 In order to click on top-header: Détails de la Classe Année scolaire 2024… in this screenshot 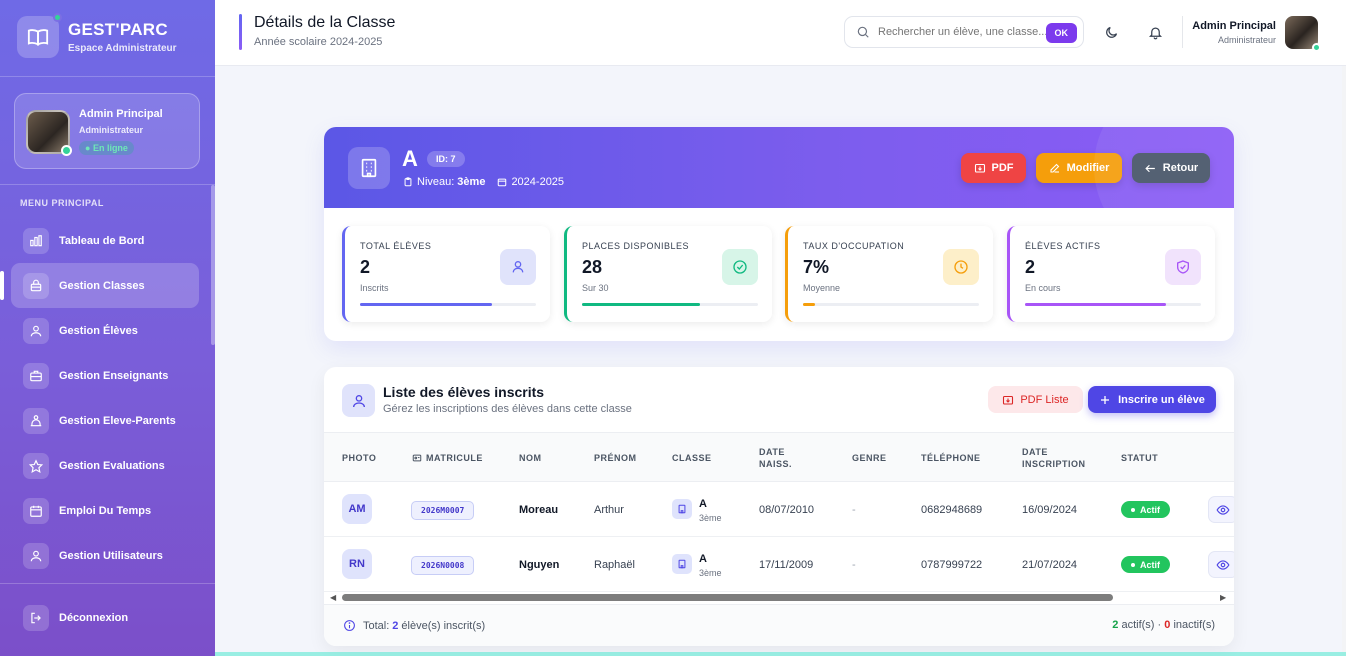, I will do `click(780, 33)`.